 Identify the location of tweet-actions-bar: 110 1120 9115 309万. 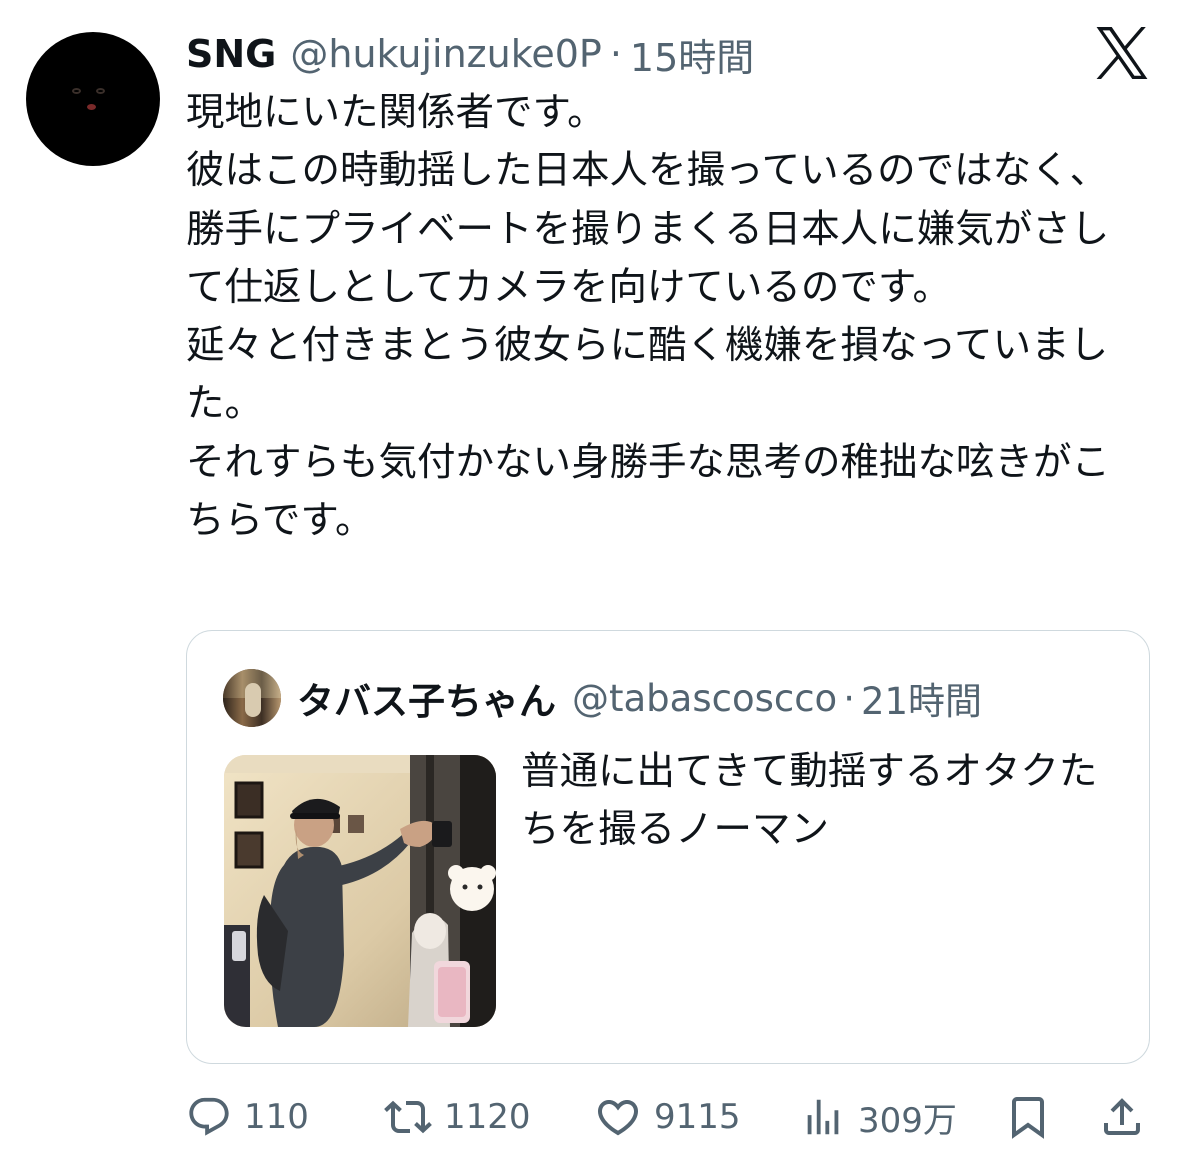
(589, 1117).